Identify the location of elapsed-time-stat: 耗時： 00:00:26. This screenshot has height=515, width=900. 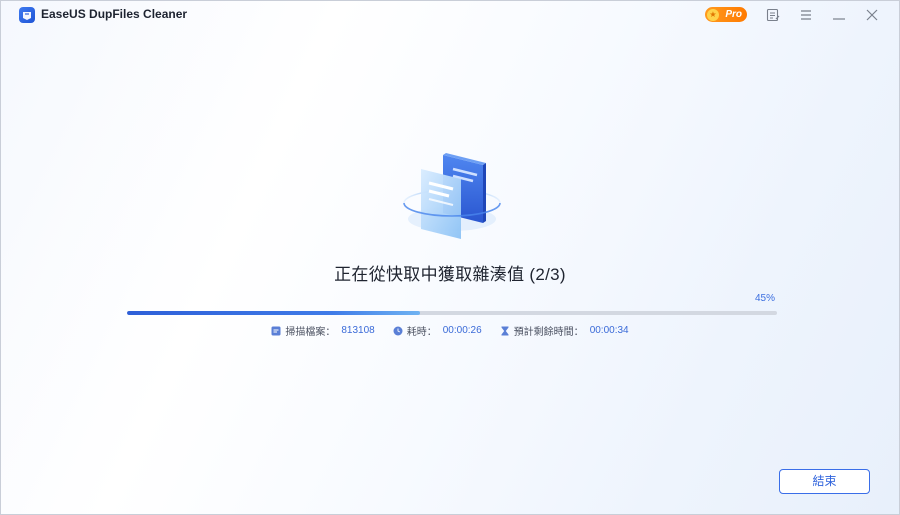
(437, 330).